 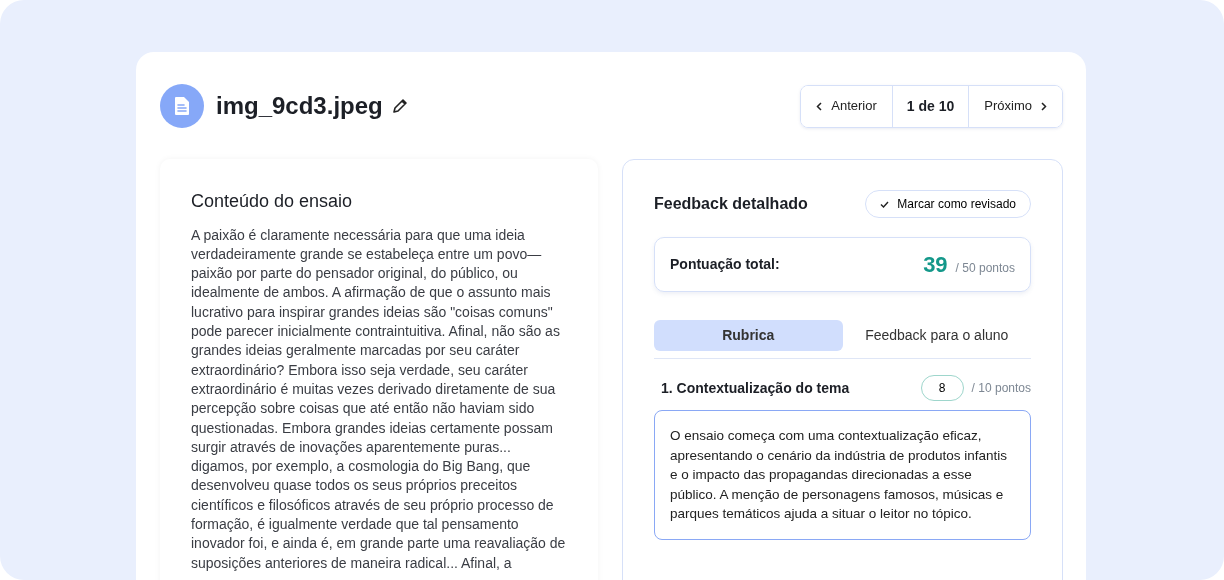 I want to click on document-icon, so click(x=182, y=106).